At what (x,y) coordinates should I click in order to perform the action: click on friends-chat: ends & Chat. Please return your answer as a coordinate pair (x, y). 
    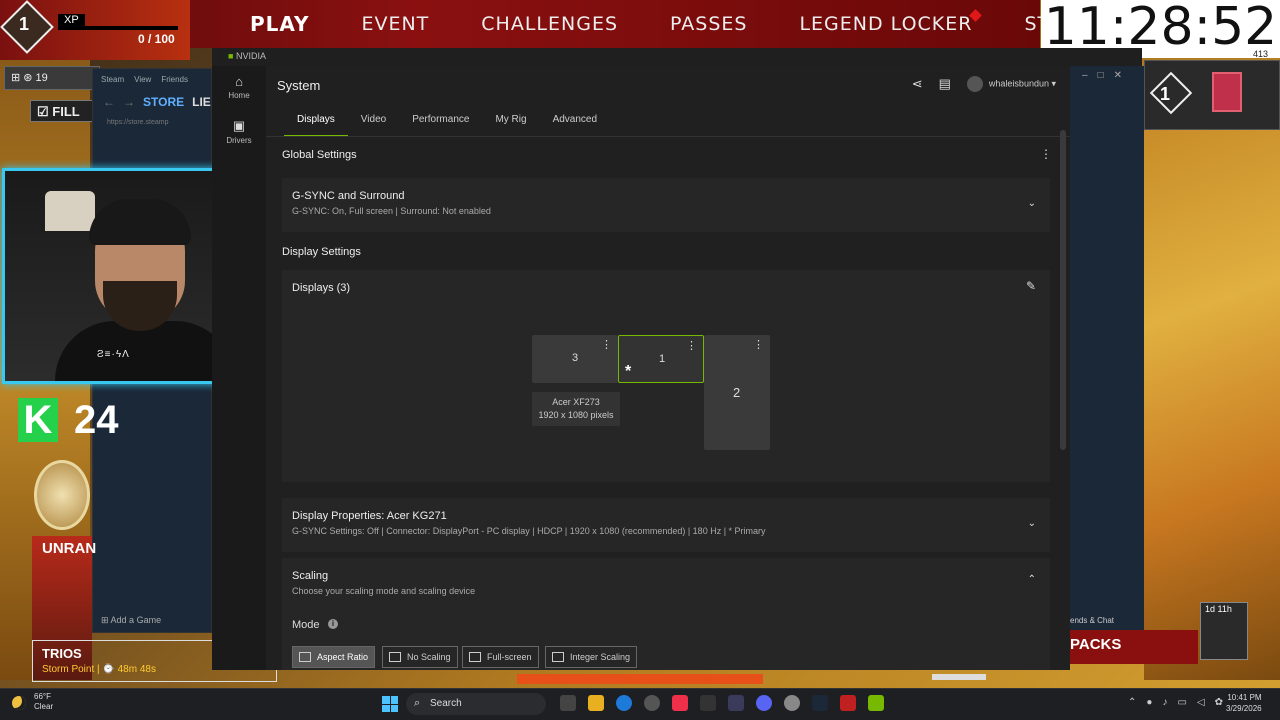
    Looking at the image, I should click on (1092, 620).